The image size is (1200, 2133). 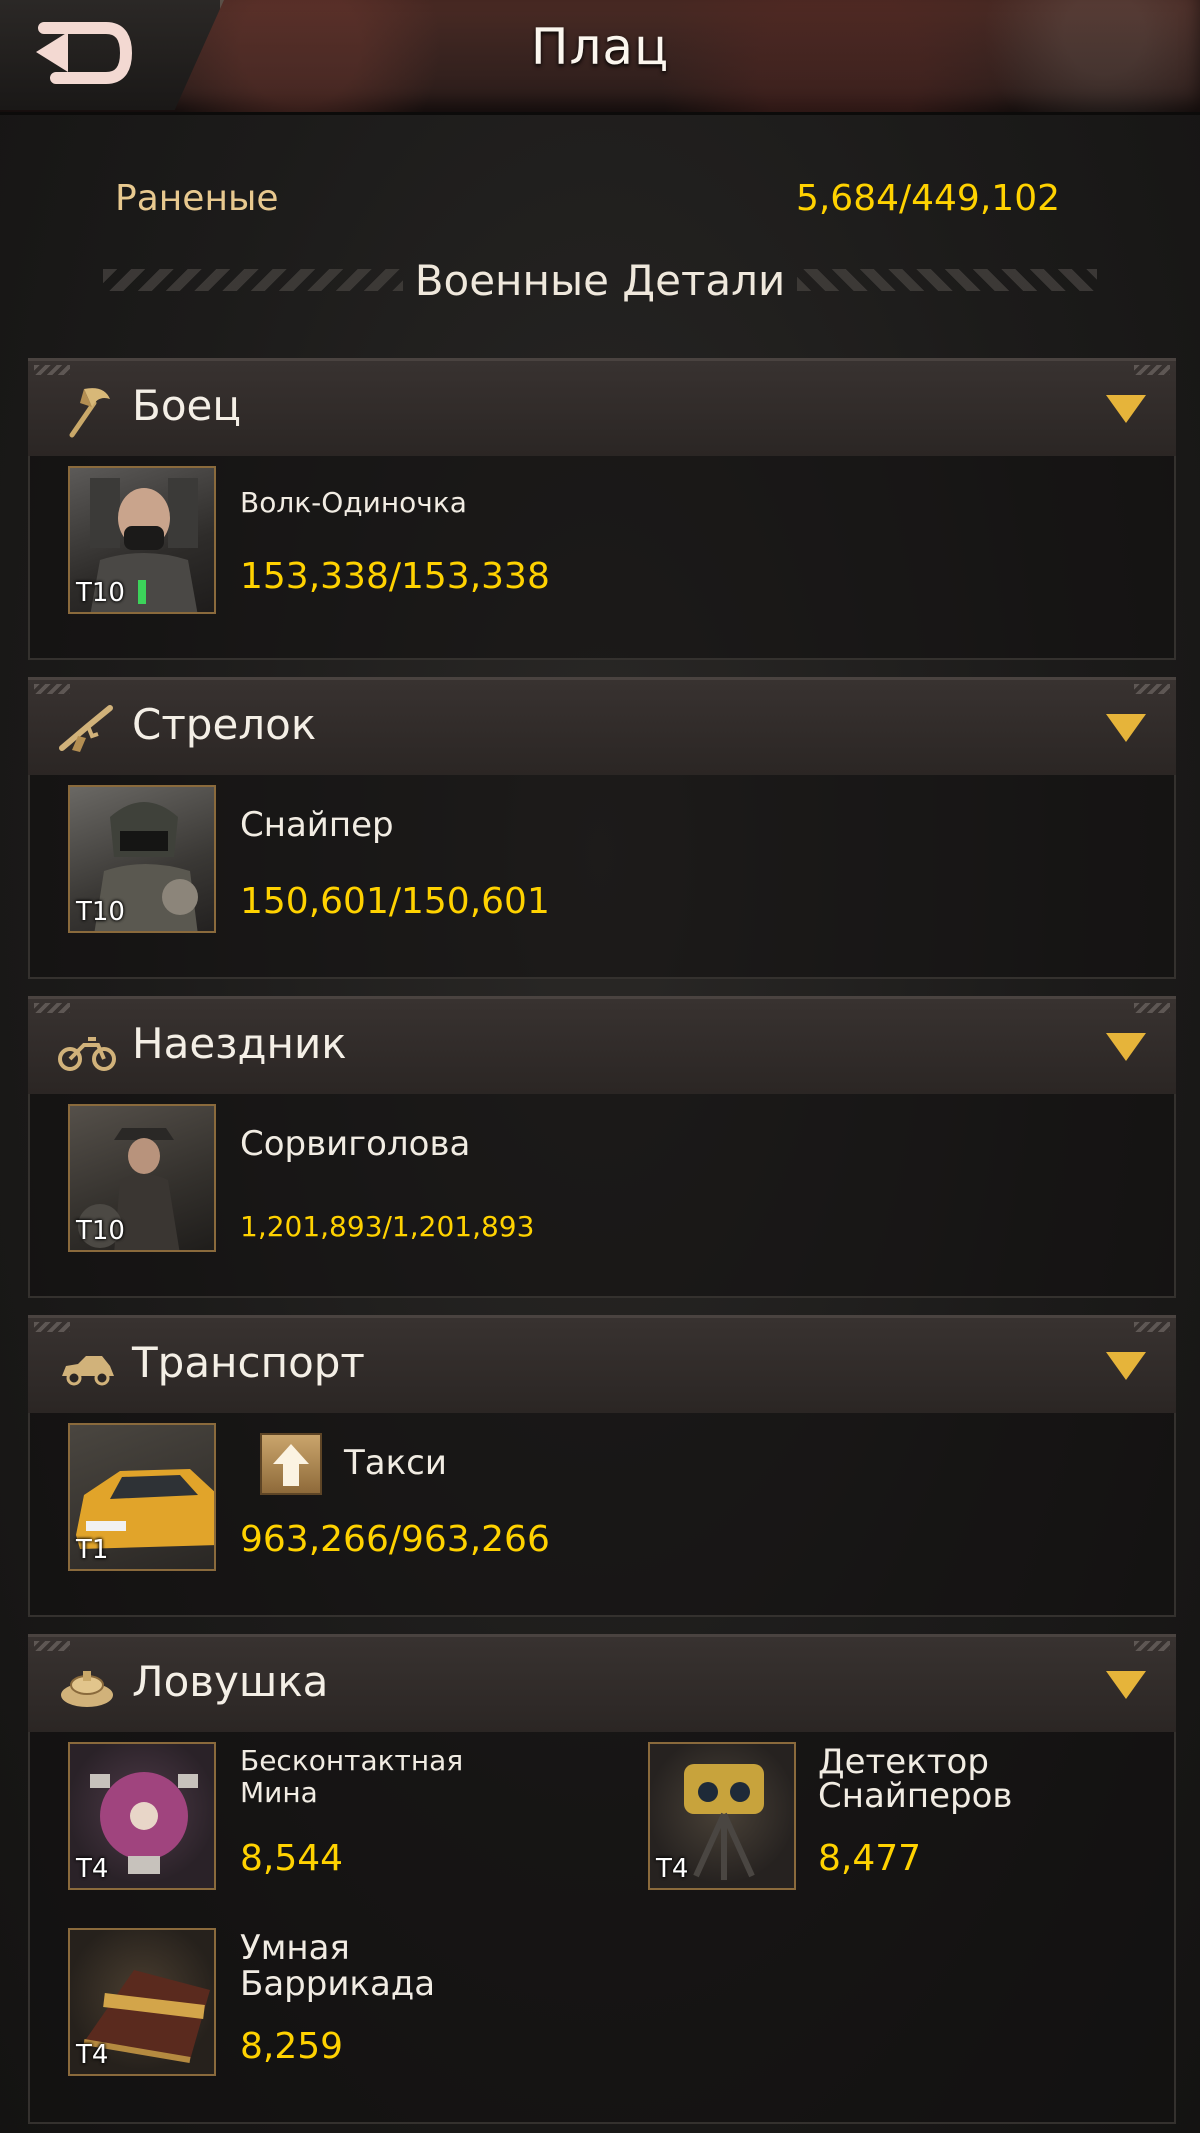 I want to click on unit-count: 150,601/150,601, so click(x=395, y=901).